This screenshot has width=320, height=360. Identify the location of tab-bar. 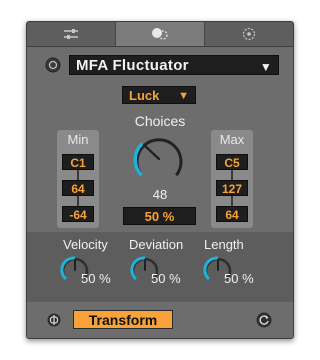
(160, 34).